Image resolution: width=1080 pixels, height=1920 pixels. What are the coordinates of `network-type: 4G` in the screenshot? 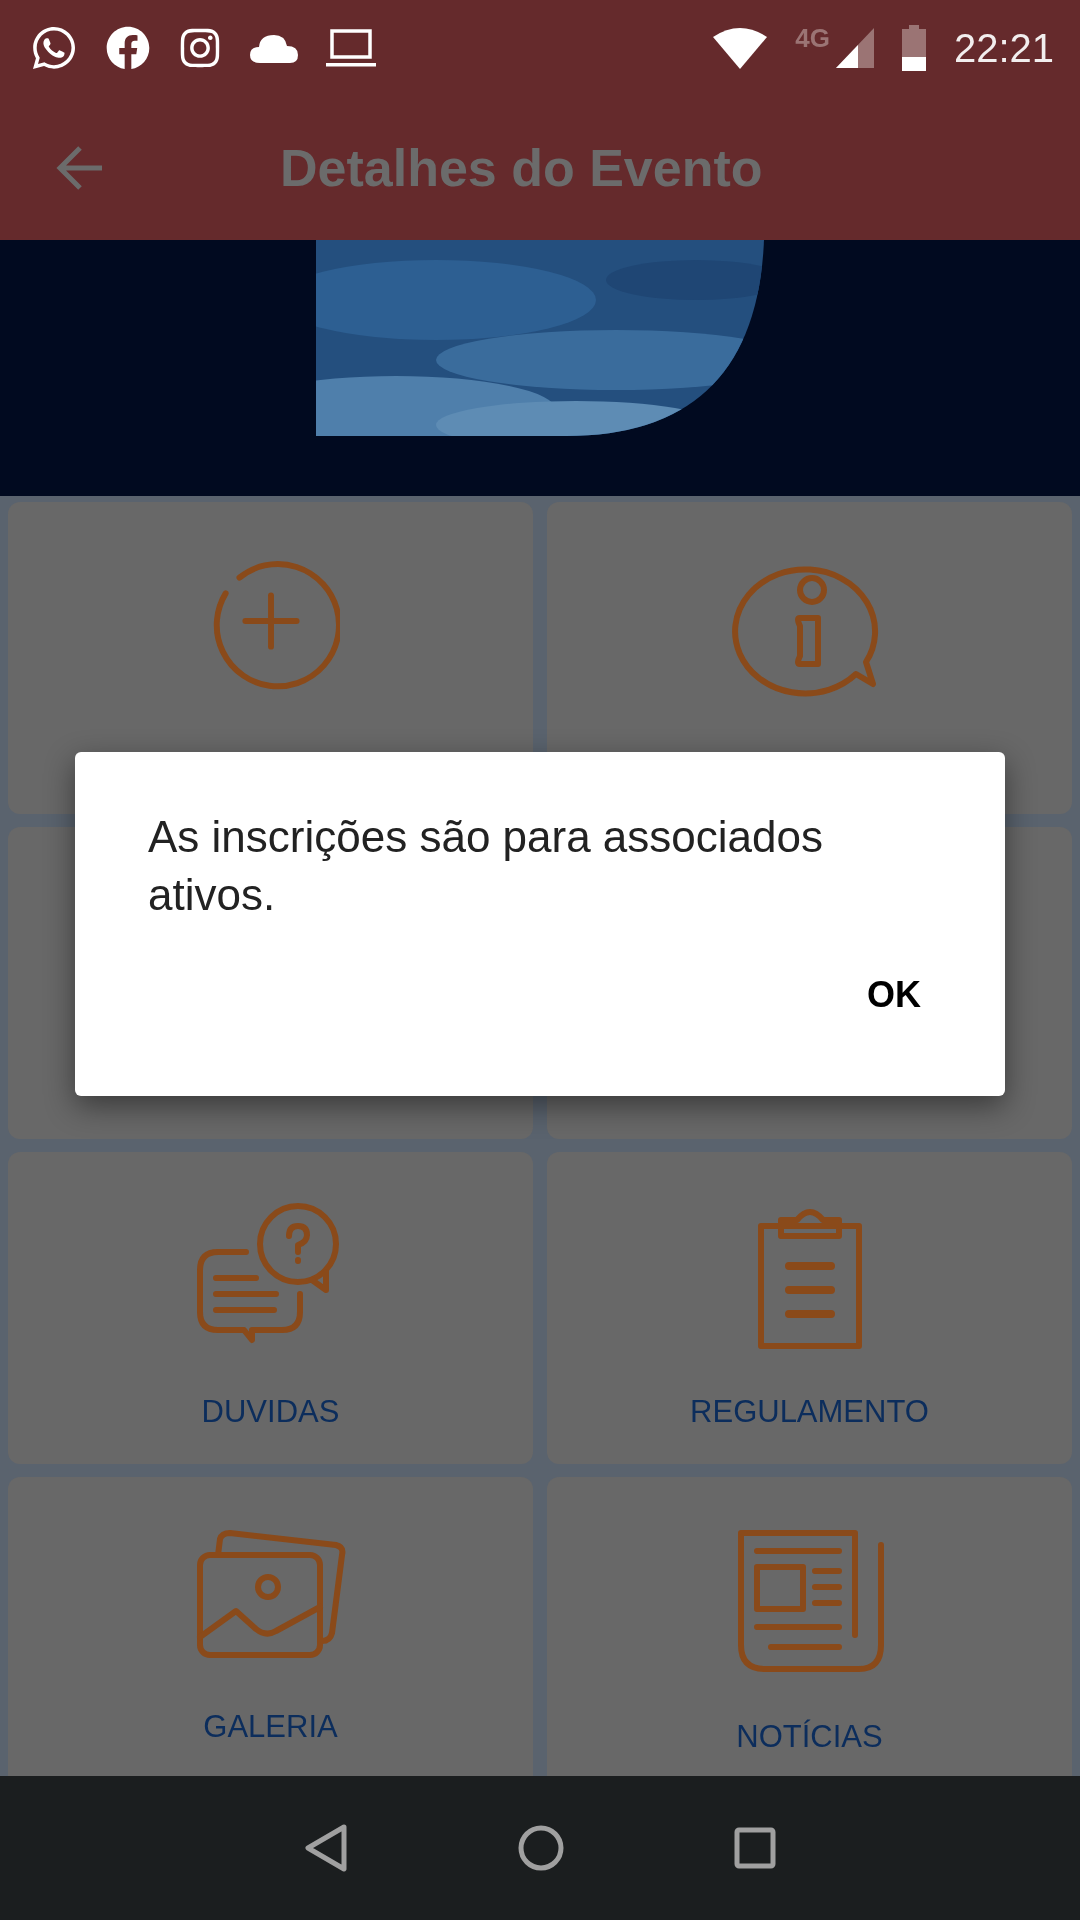 It's located at (812, 38).